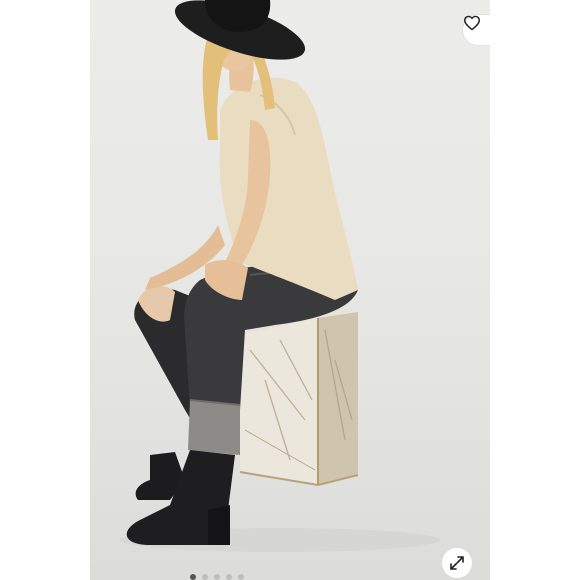 The width and height of the screenshot is (580, 580). I want to click on expand-arrows-icon, so click(457, 563).